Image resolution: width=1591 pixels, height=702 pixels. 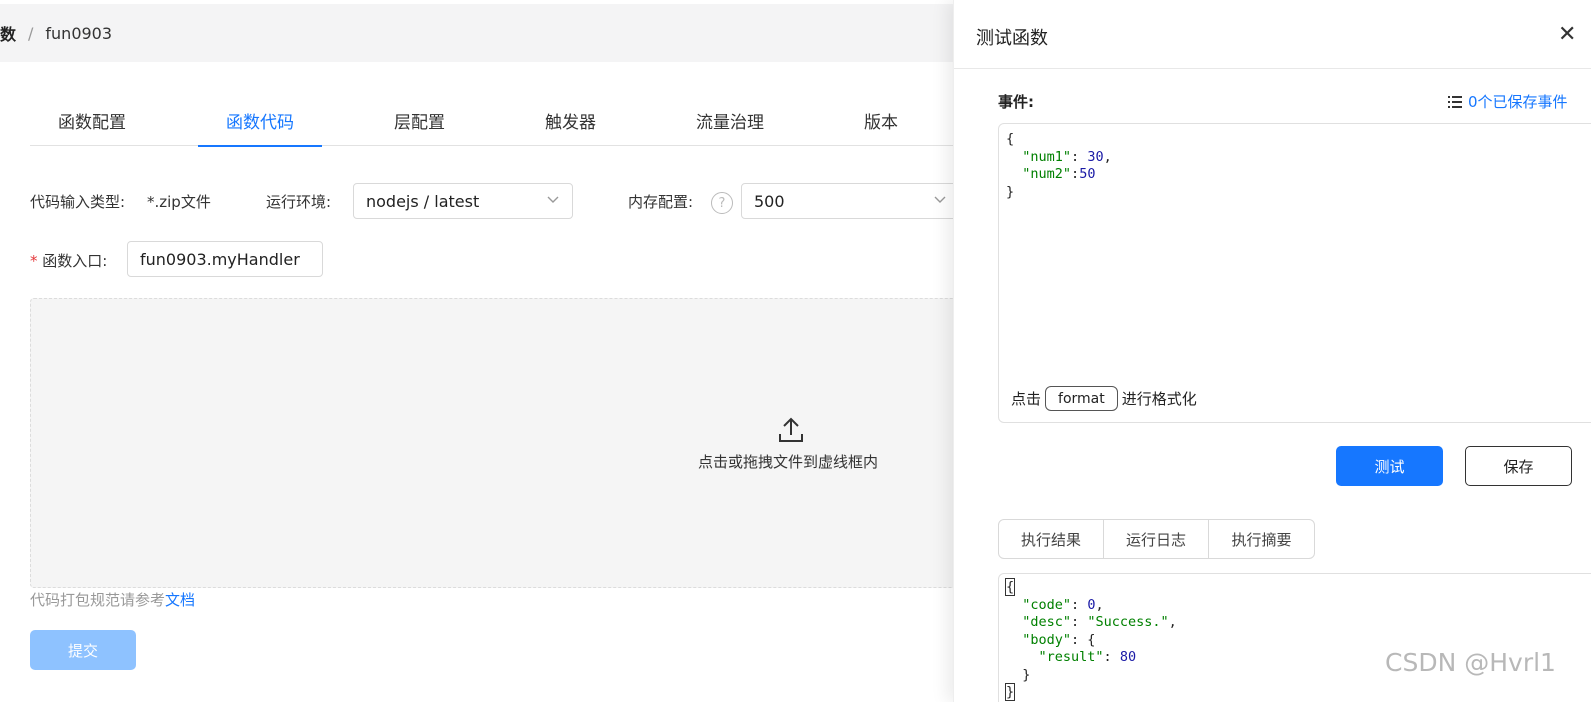 I want to click on json-key: "code", so click(x=1047, y=604).